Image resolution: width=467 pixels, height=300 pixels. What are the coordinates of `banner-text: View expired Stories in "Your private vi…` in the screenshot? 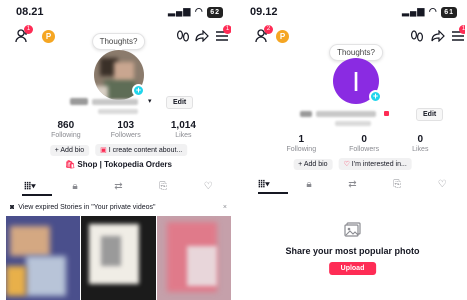 It's located at (87, 207).